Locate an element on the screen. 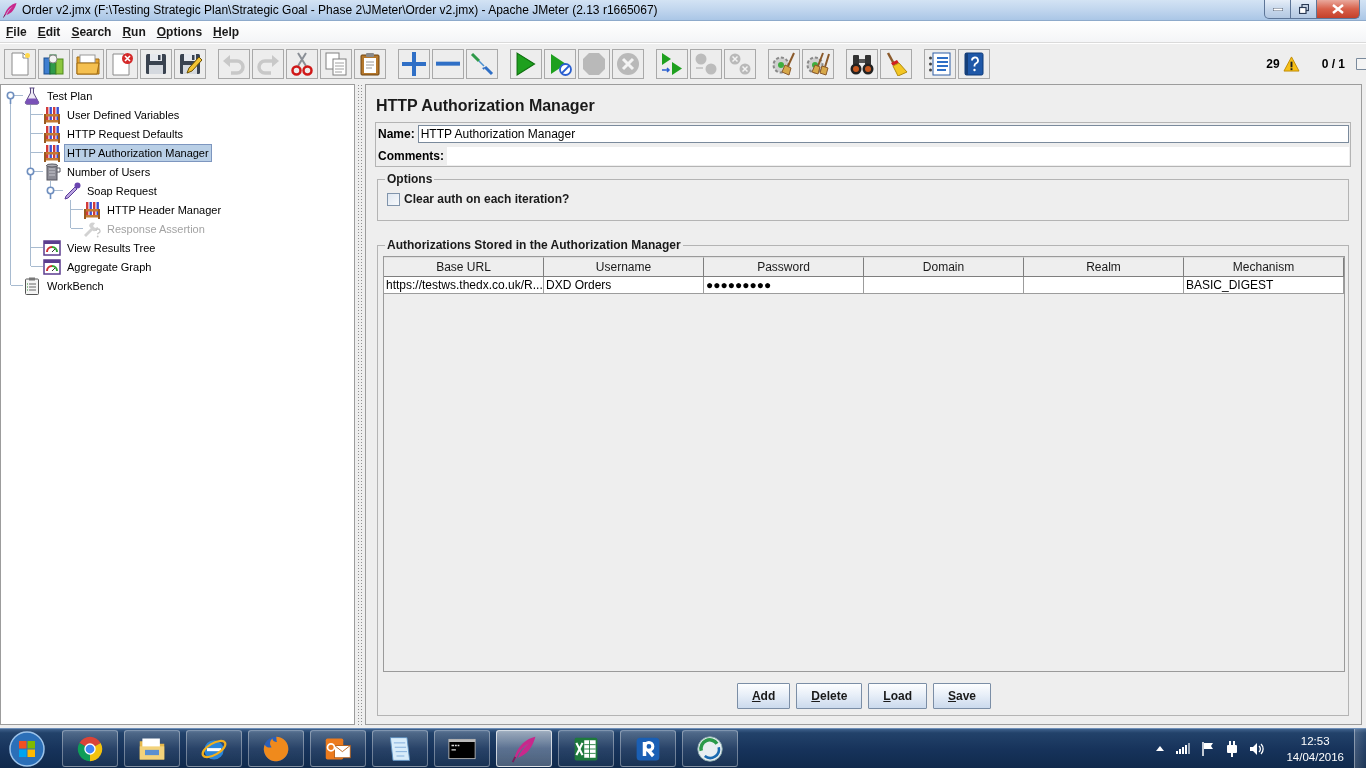 The height and width of the screenshot is (768, 1366). spool-icon is located at coordinates (52, 171).